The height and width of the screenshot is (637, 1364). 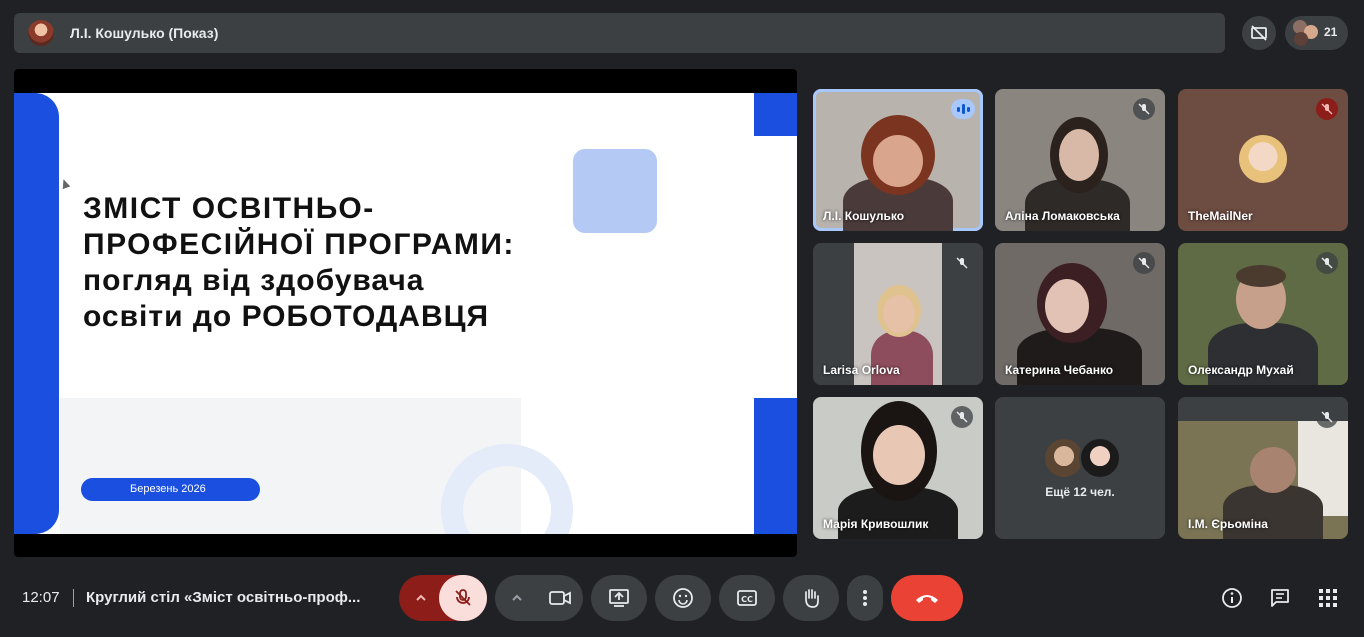 I want to click on present-screen-icon, so click(x=619, y=598).